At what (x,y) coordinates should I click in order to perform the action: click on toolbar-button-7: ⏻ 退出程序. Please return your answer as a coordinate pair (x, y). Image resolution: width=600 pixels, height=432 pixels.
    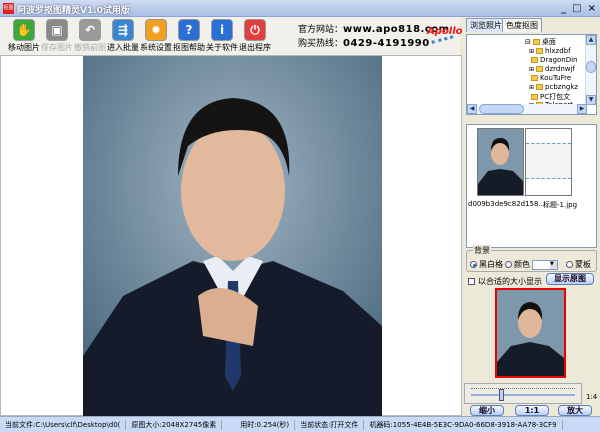
    Looking at the image, I should click on (255, 36).